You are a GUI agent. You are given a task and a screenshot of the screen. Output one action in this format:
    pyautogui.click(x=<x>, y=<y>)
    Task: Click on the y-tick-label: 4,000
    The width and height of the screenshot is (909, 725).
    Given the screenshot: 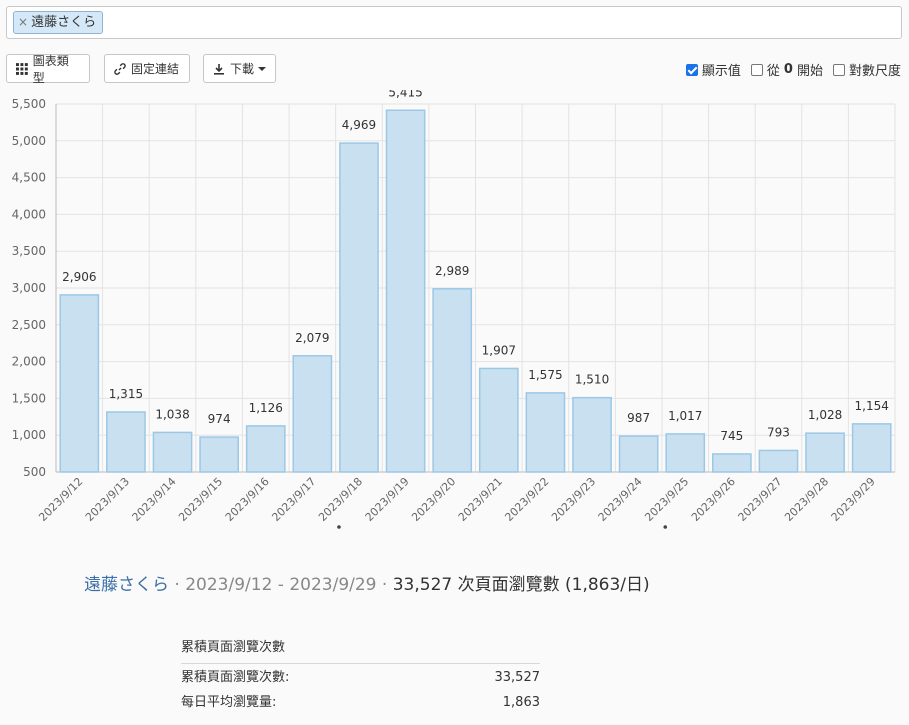 What is the action you would take?
    pyautogui.click(x=29, y=214)
    